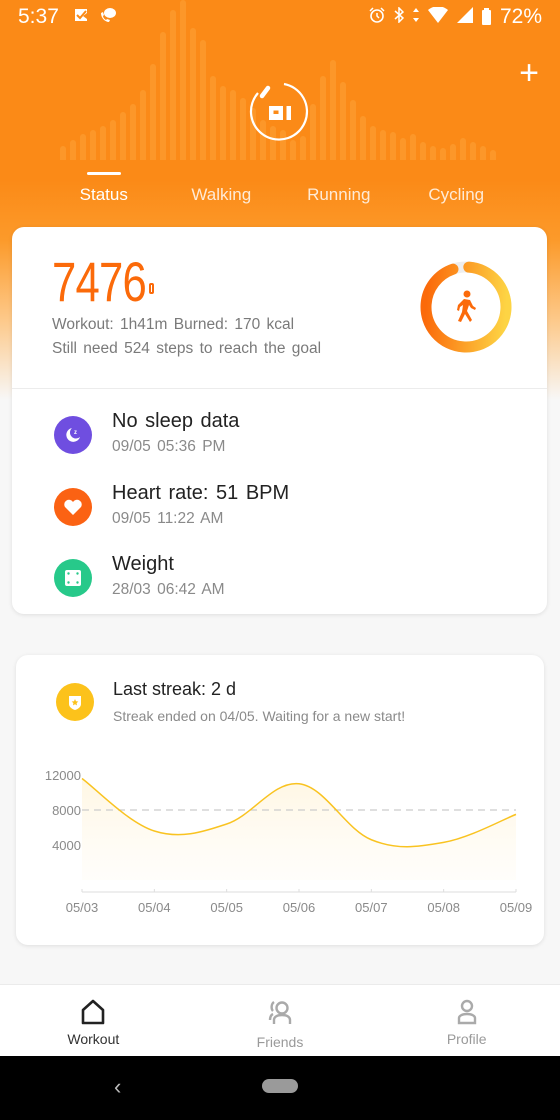 This screenshot has width=560, height=1120. I want to click on battery-icon, so click(486, 16).